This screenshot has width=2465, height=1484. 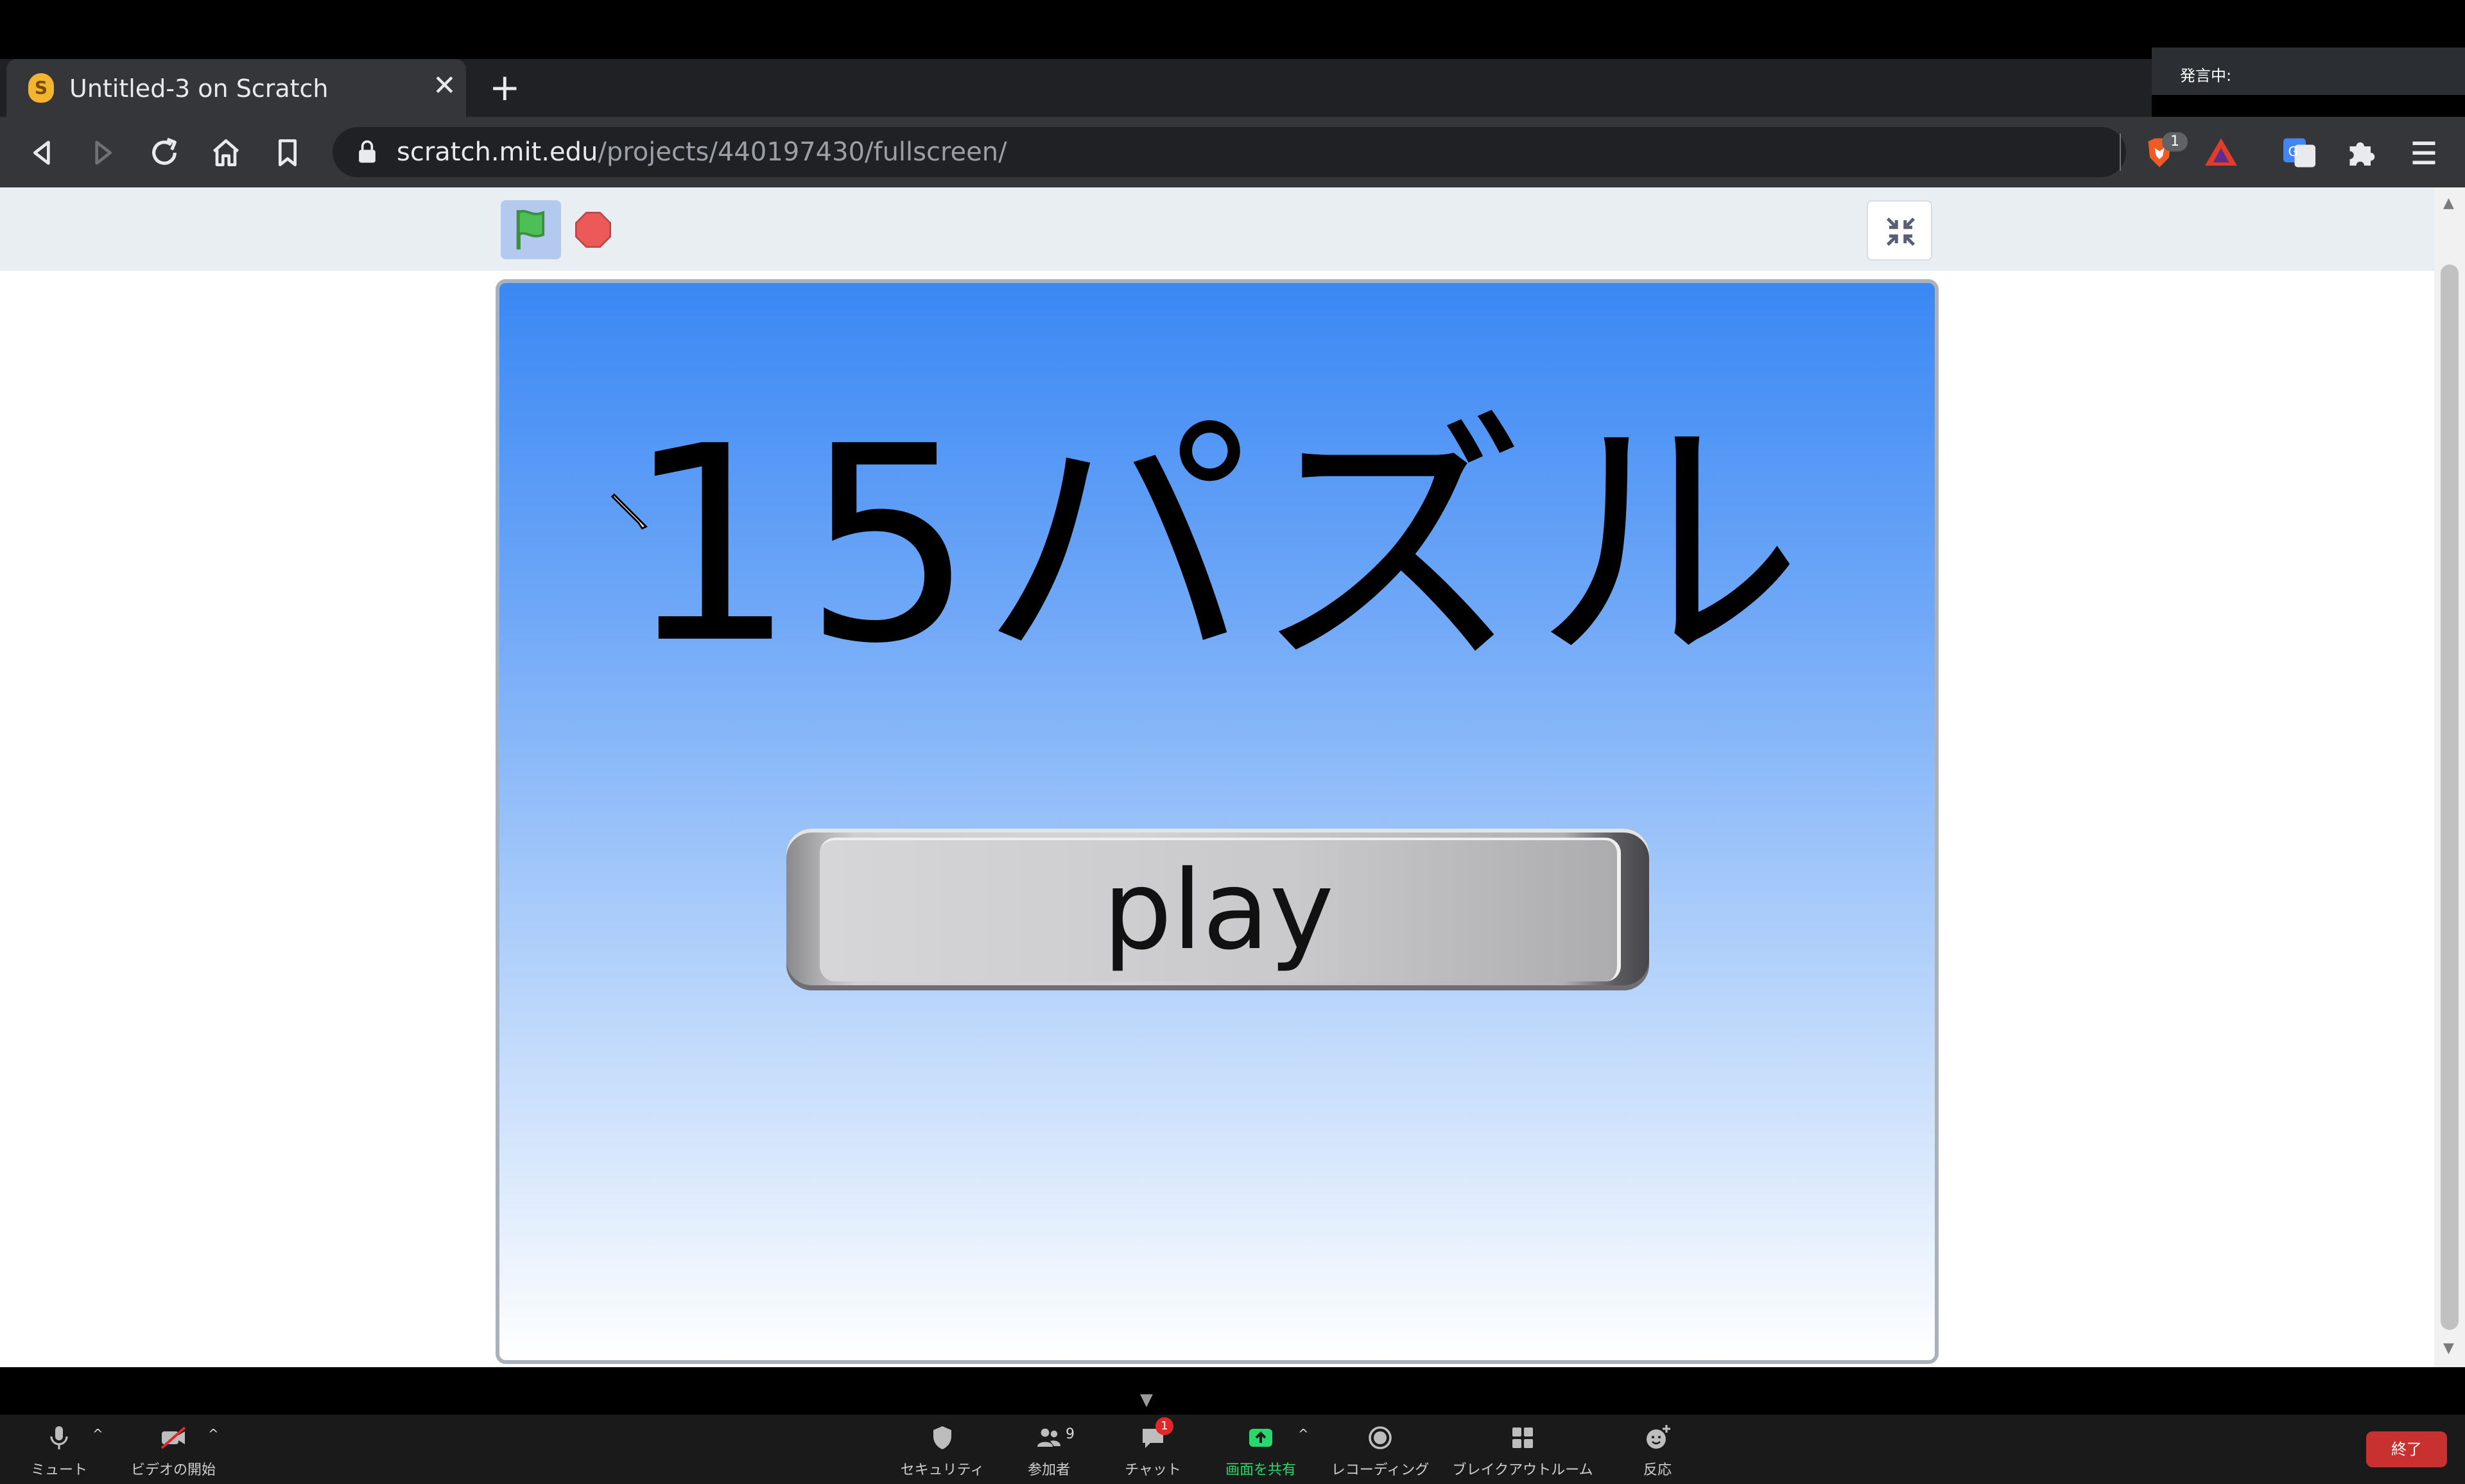 What do you see at coordinates (59, 1437) in the screenshot?
I see `microphone-icon` at bounding box center [59, 1437].